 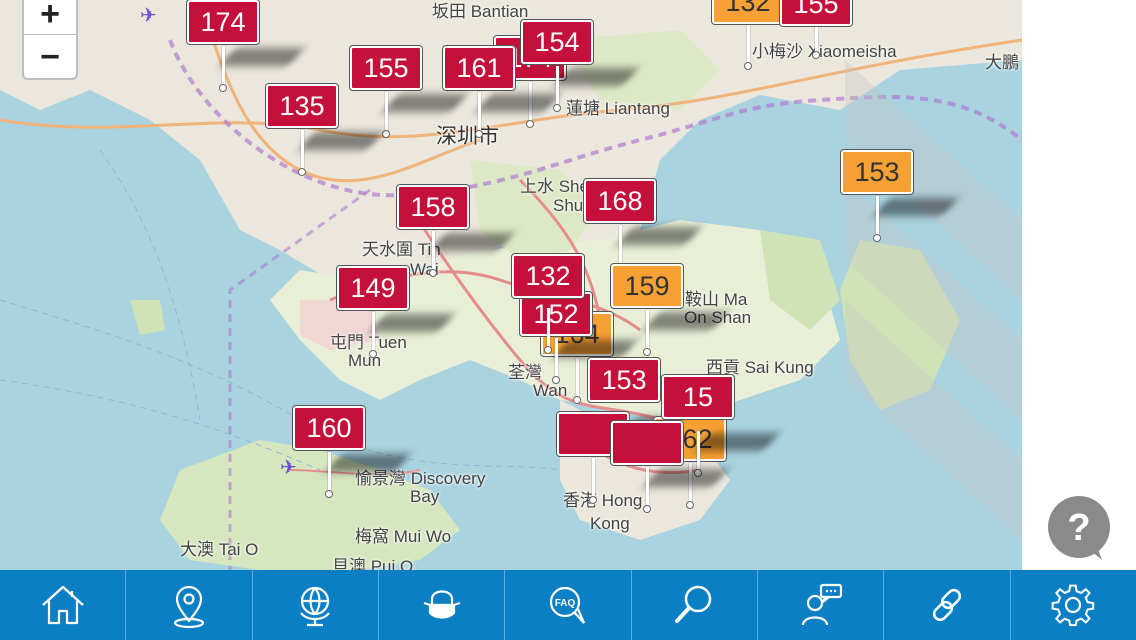 I want to click on zoom-control: + −, so click(x=50, y=40).